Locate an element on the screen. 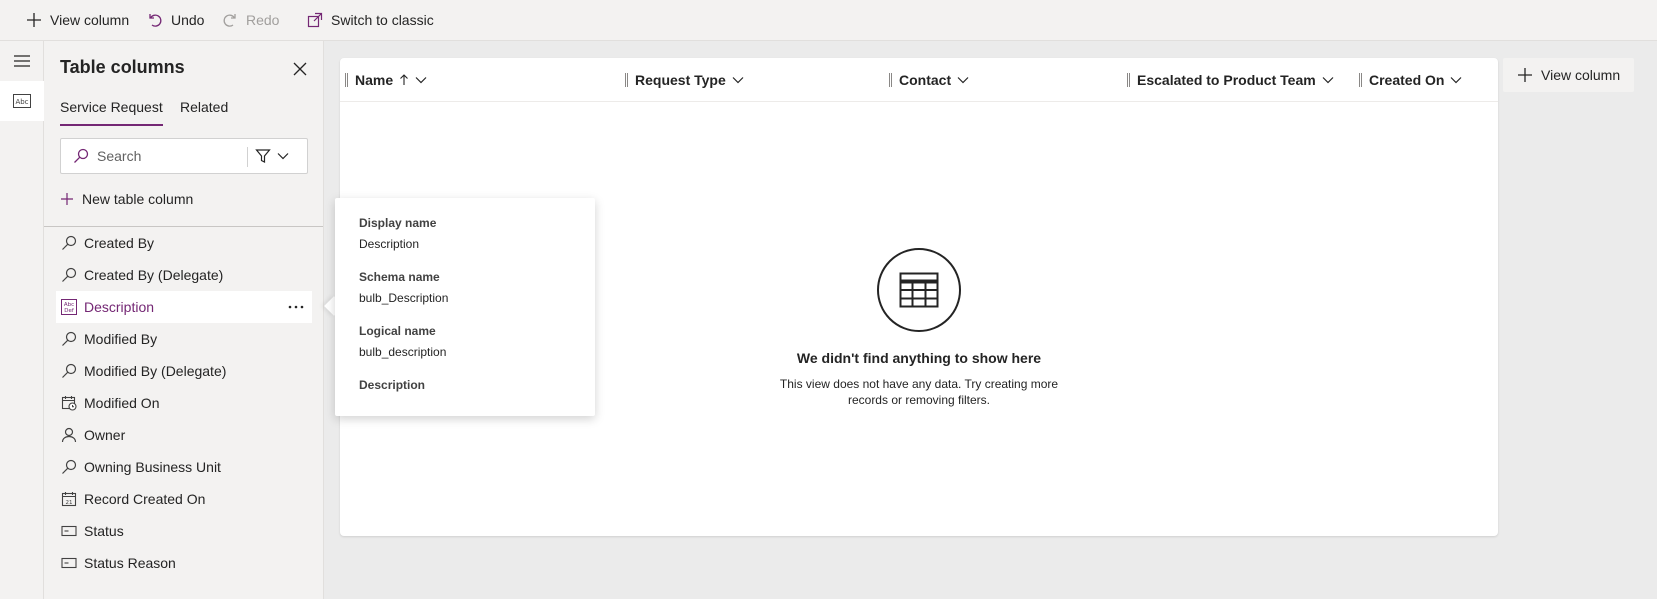 The image size is (1657, 599). add-view-column-button: View column is located at coordinates (1569, 75).